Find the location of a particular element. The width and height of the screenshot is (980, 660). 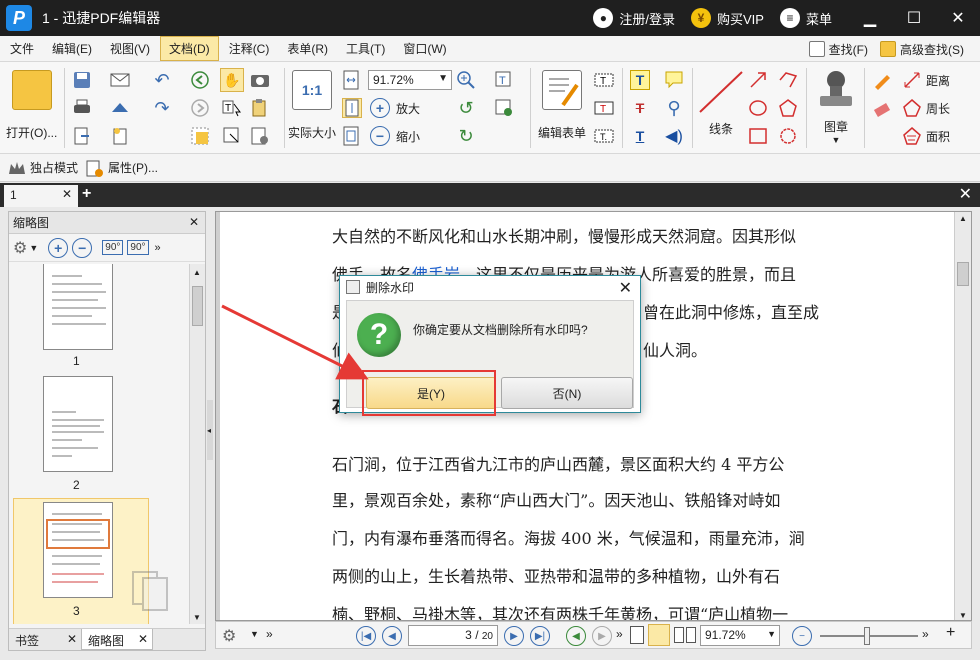

close-document-icon: ✕ is located at coordinates (965, 194).